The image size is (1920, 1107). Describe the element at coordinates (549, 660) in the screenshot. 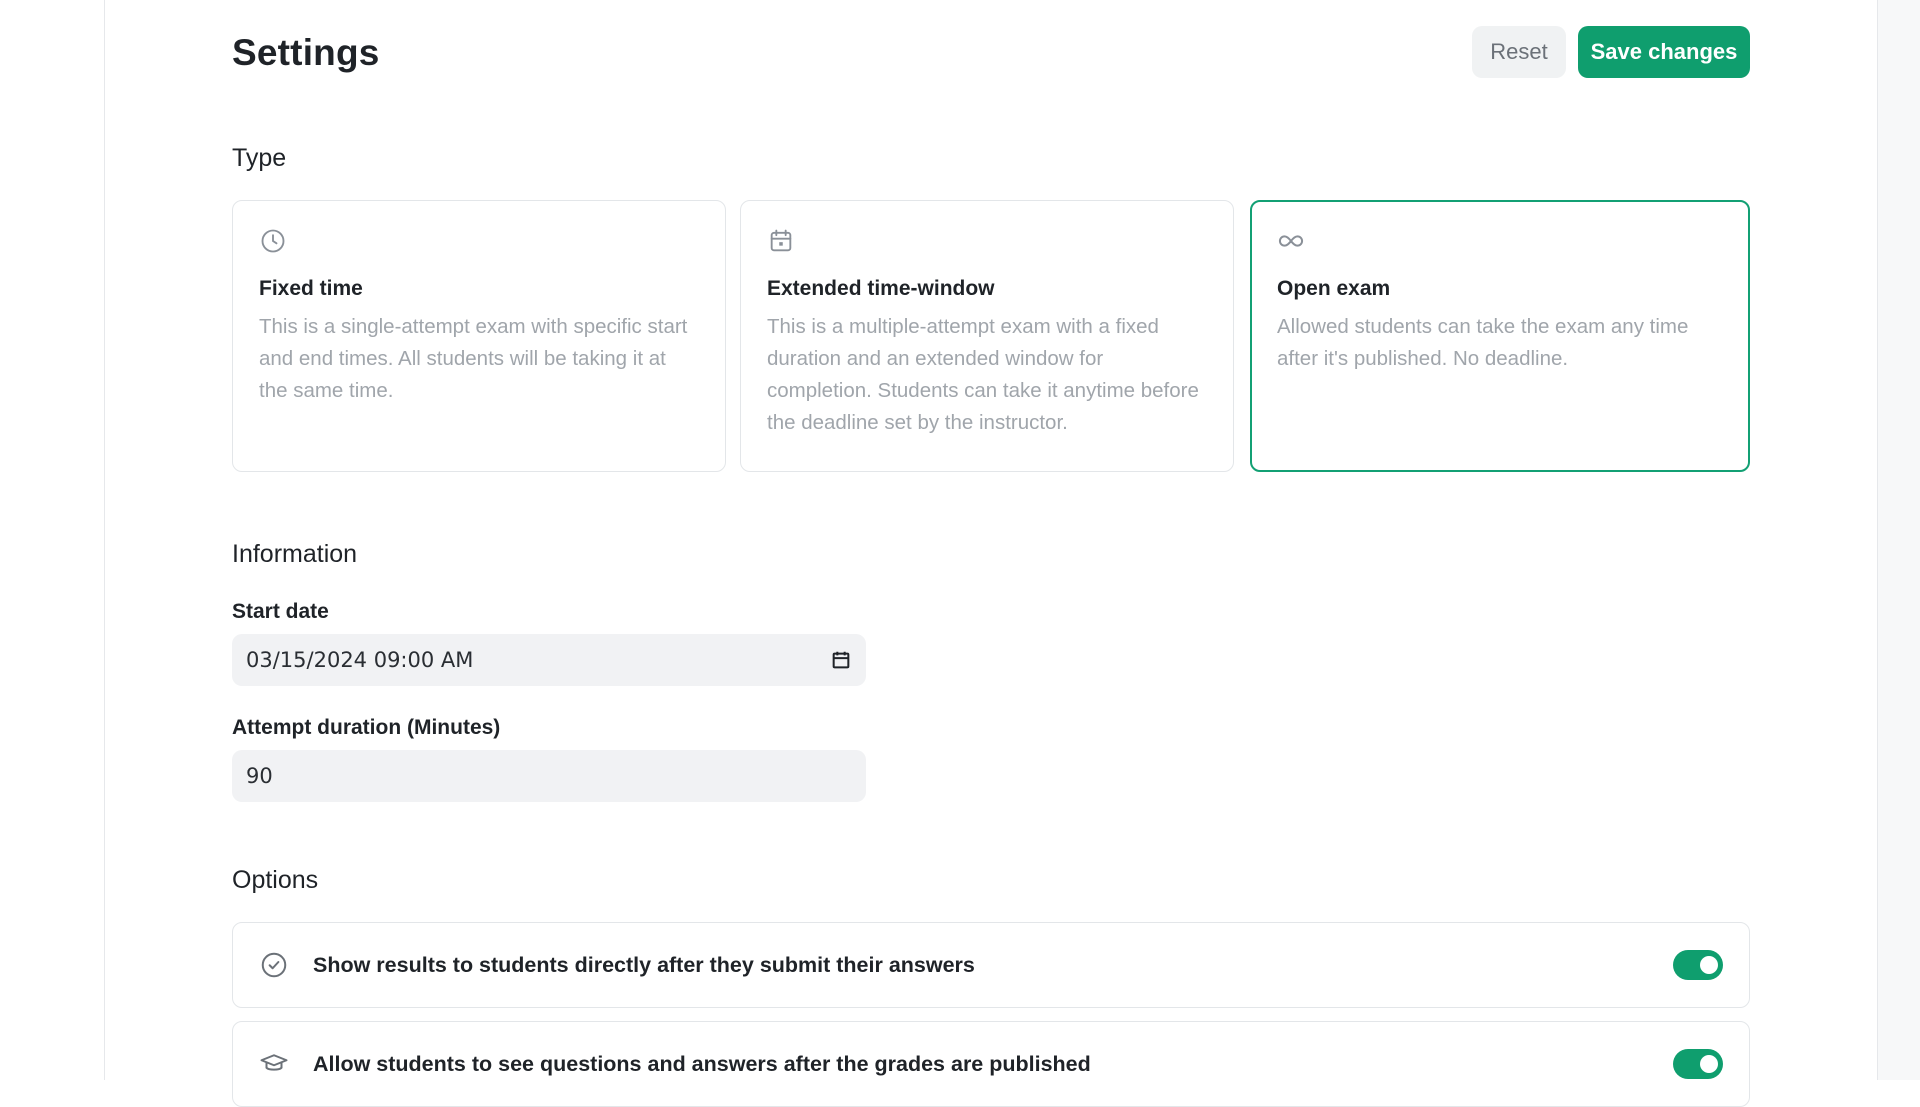

I see `start-date-input: 03/15/2024 09:00 AM` at that location.